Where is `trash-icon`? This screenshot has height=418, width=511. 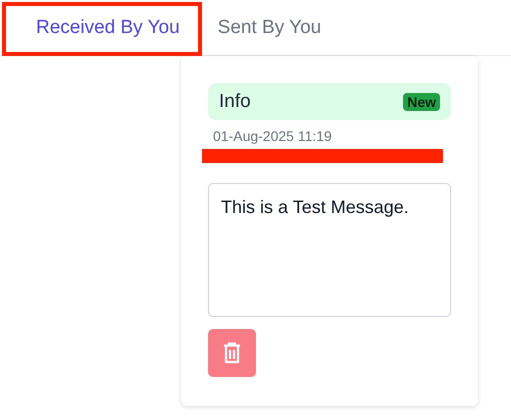 trash-icon is located at coordinates (232, 353).